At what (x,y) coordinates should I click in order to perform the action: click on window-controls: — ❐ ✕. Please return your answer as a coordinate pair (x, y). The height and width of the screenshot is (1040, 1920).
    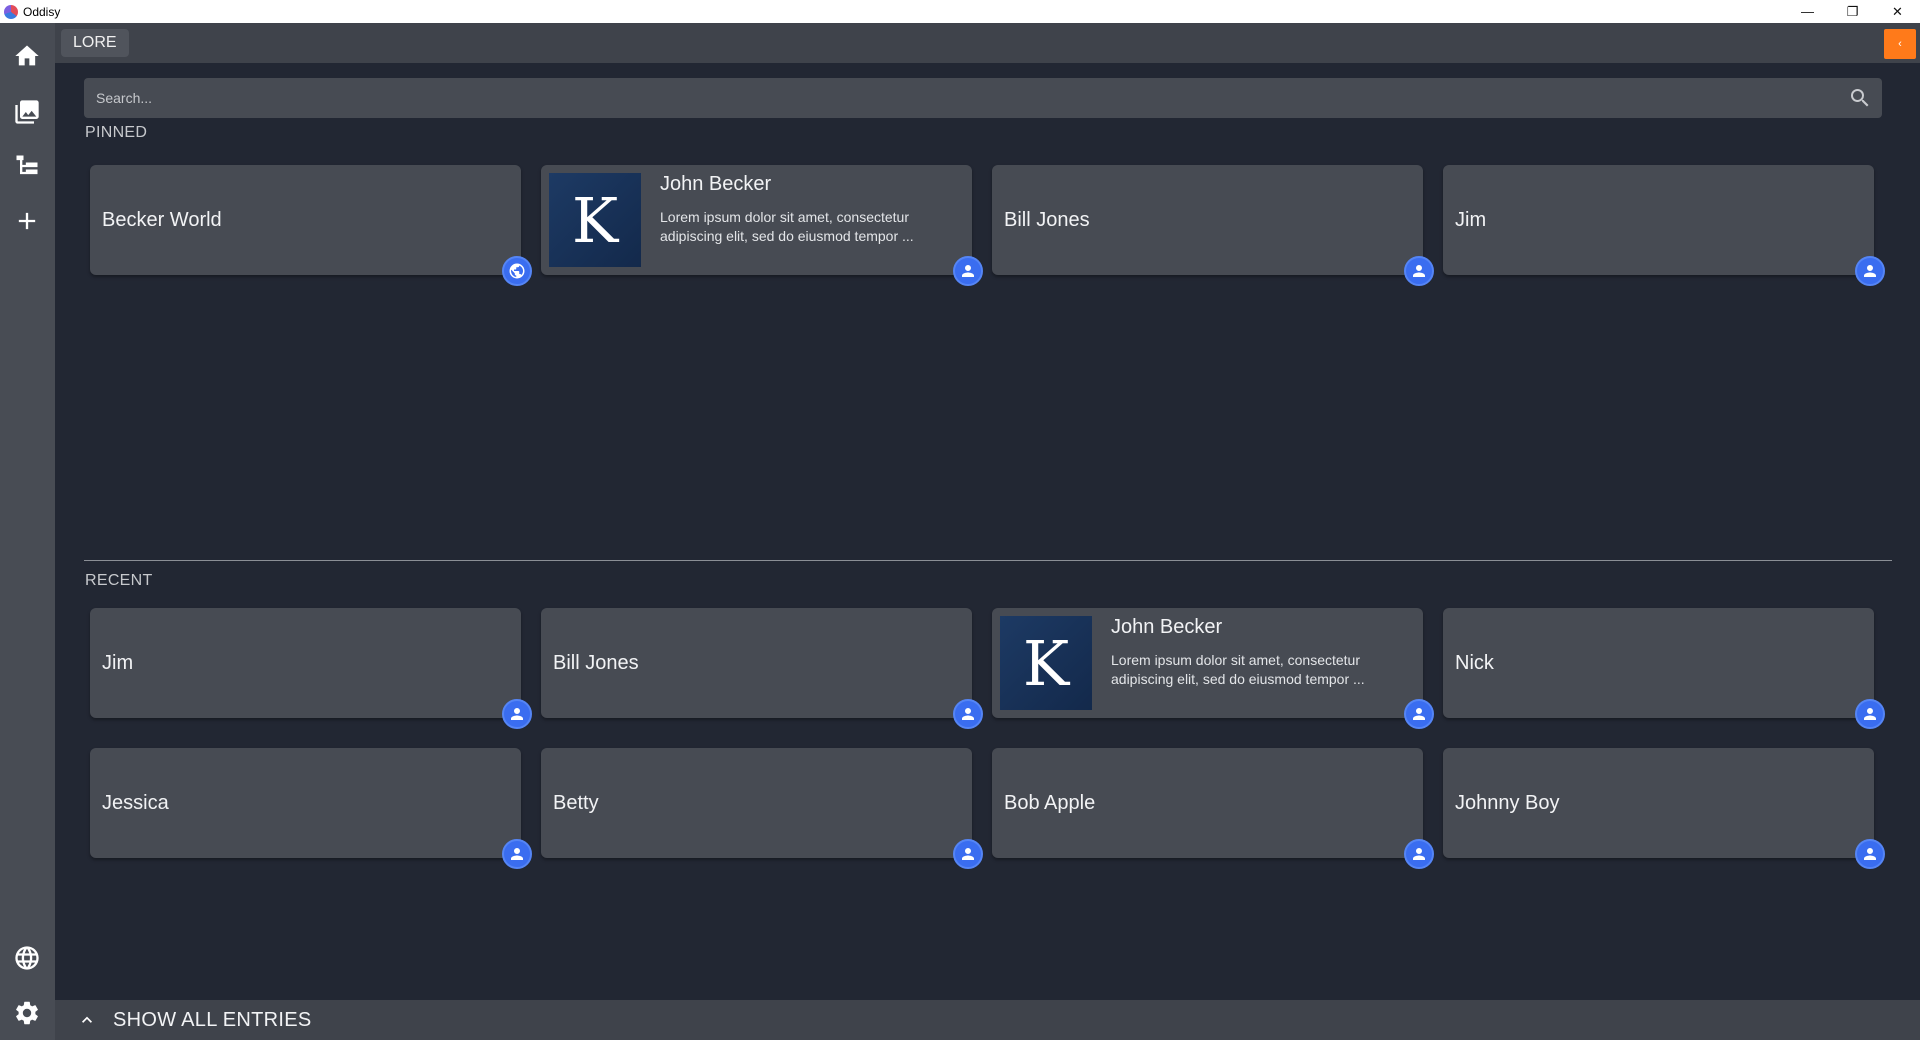
    Looking at the image, I should click on (1852, 11).